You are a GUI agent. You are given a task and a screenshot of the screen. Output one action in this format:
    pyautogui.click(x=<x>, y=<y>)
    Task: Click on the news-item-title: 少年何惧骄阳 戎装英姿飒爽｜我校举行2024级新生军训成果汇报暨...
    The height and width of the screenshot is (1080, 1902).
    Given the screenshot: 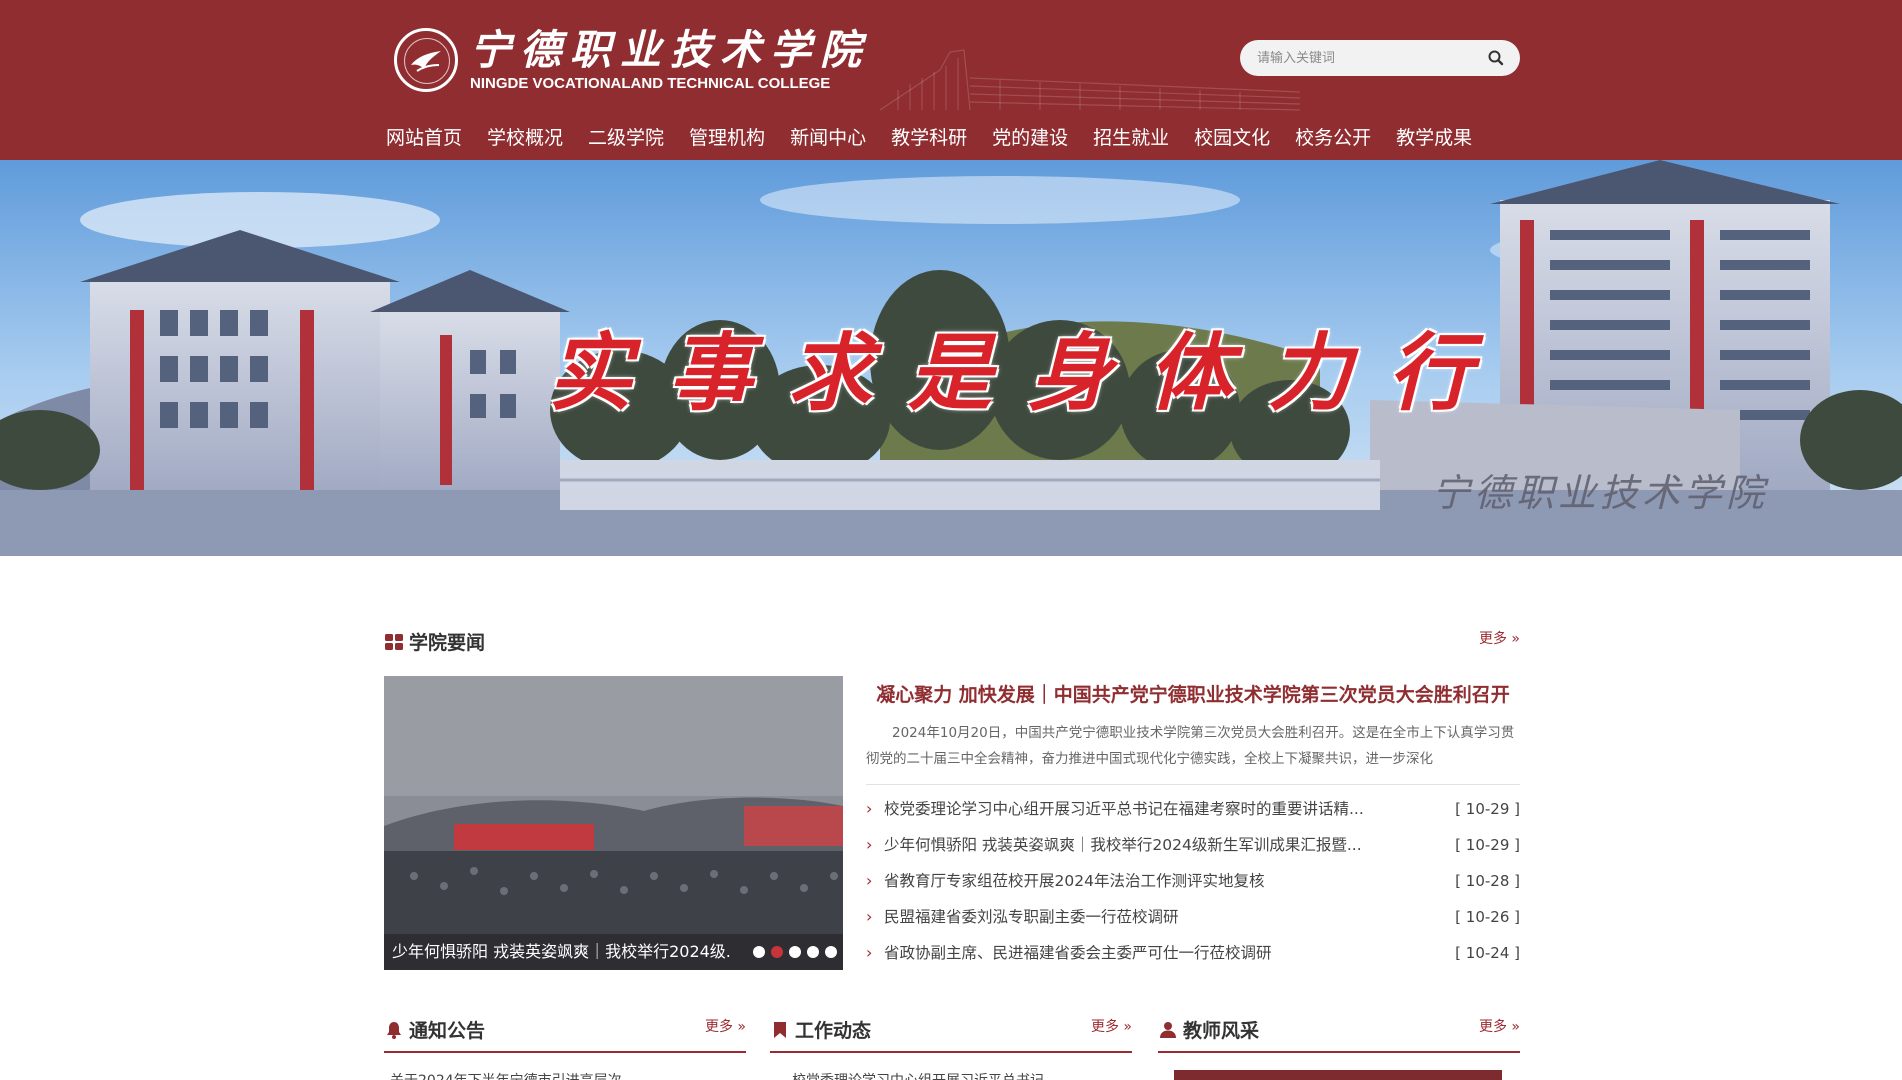 What is the action you would take?
    pyautogui.click(x=1144, y=845)
    